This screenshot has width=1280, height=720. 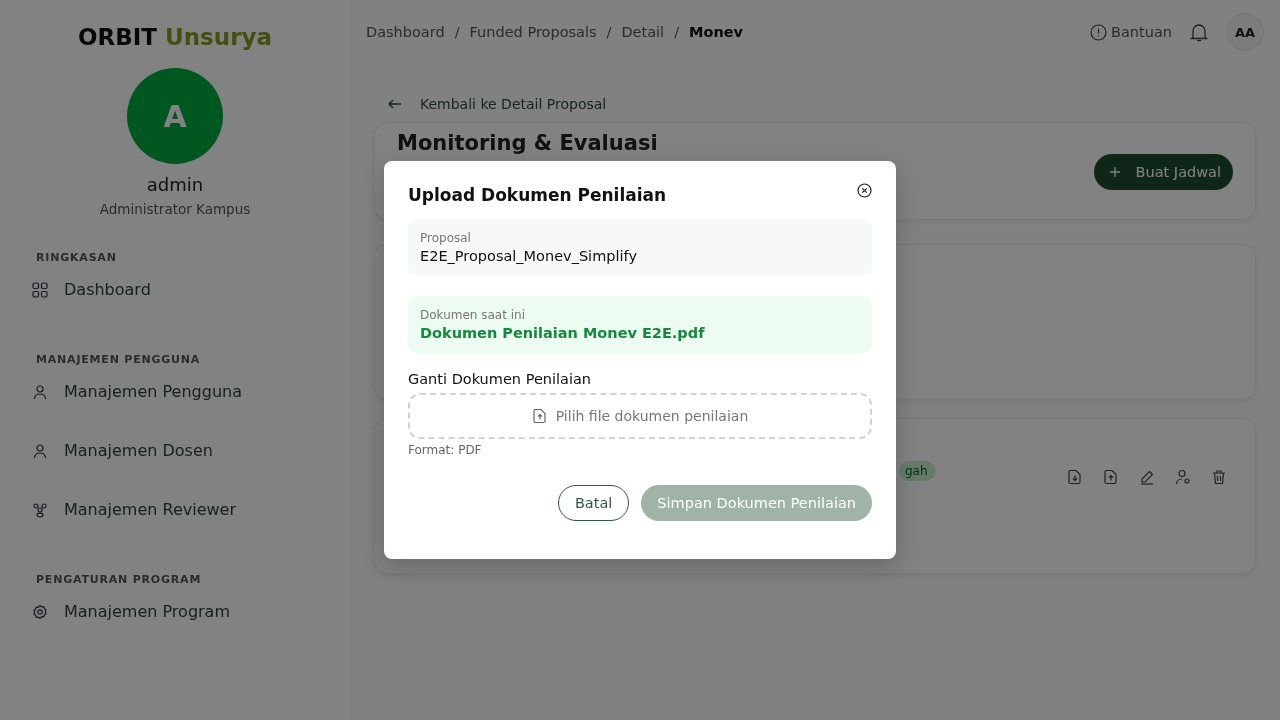 What do you see at coordinates (1163, 172) in the screenshot?
I see `create-schedule-button: Buat Jadwal` at bounding box center [1163, 172].